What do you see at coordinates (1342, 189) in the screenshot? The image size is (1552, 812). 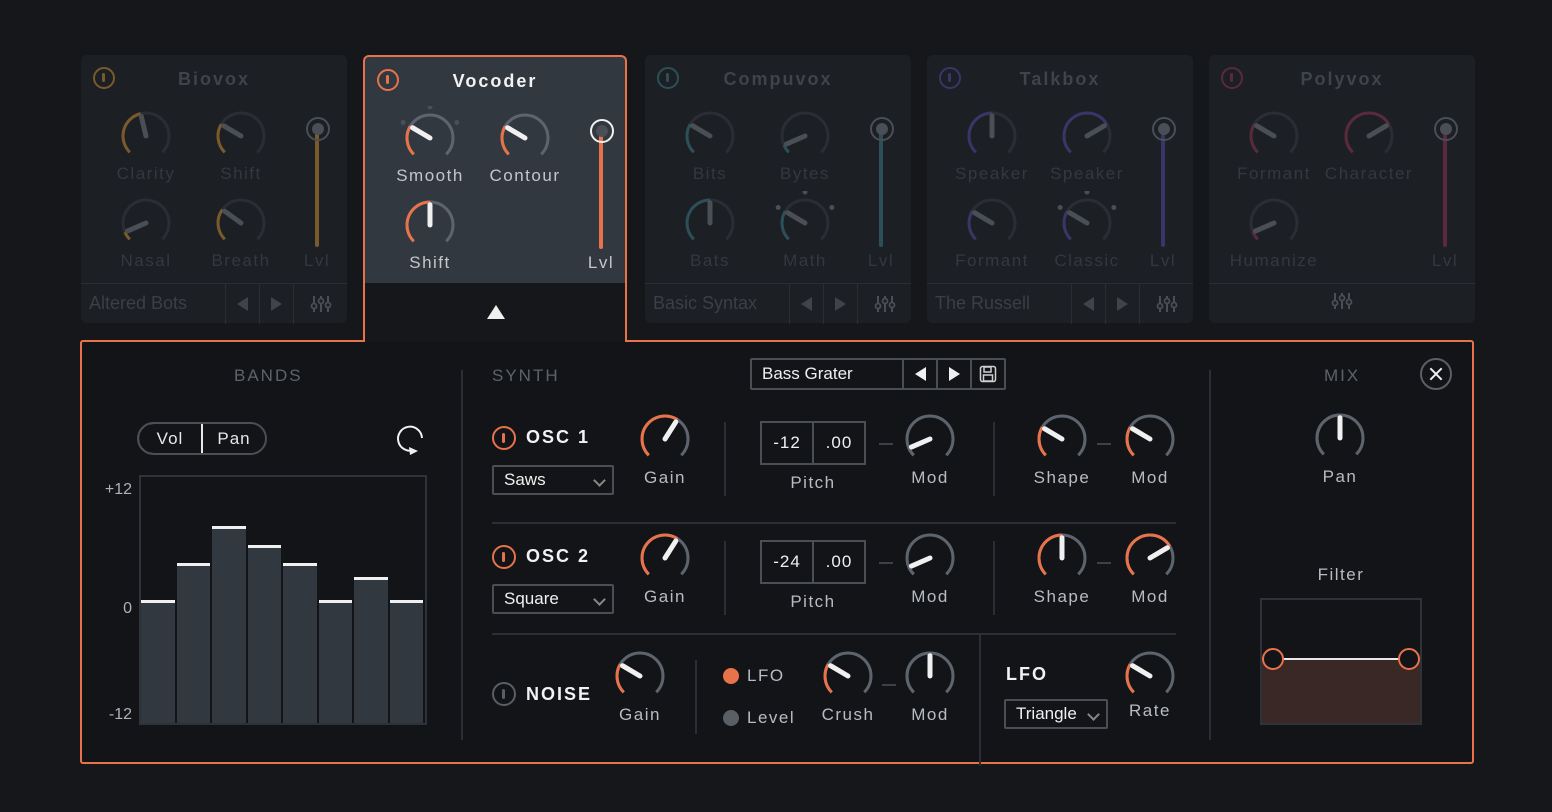 I see `module-polyvox: Polyvox Formant Character Humanize Lvl` at bounding box center [1342, 189].